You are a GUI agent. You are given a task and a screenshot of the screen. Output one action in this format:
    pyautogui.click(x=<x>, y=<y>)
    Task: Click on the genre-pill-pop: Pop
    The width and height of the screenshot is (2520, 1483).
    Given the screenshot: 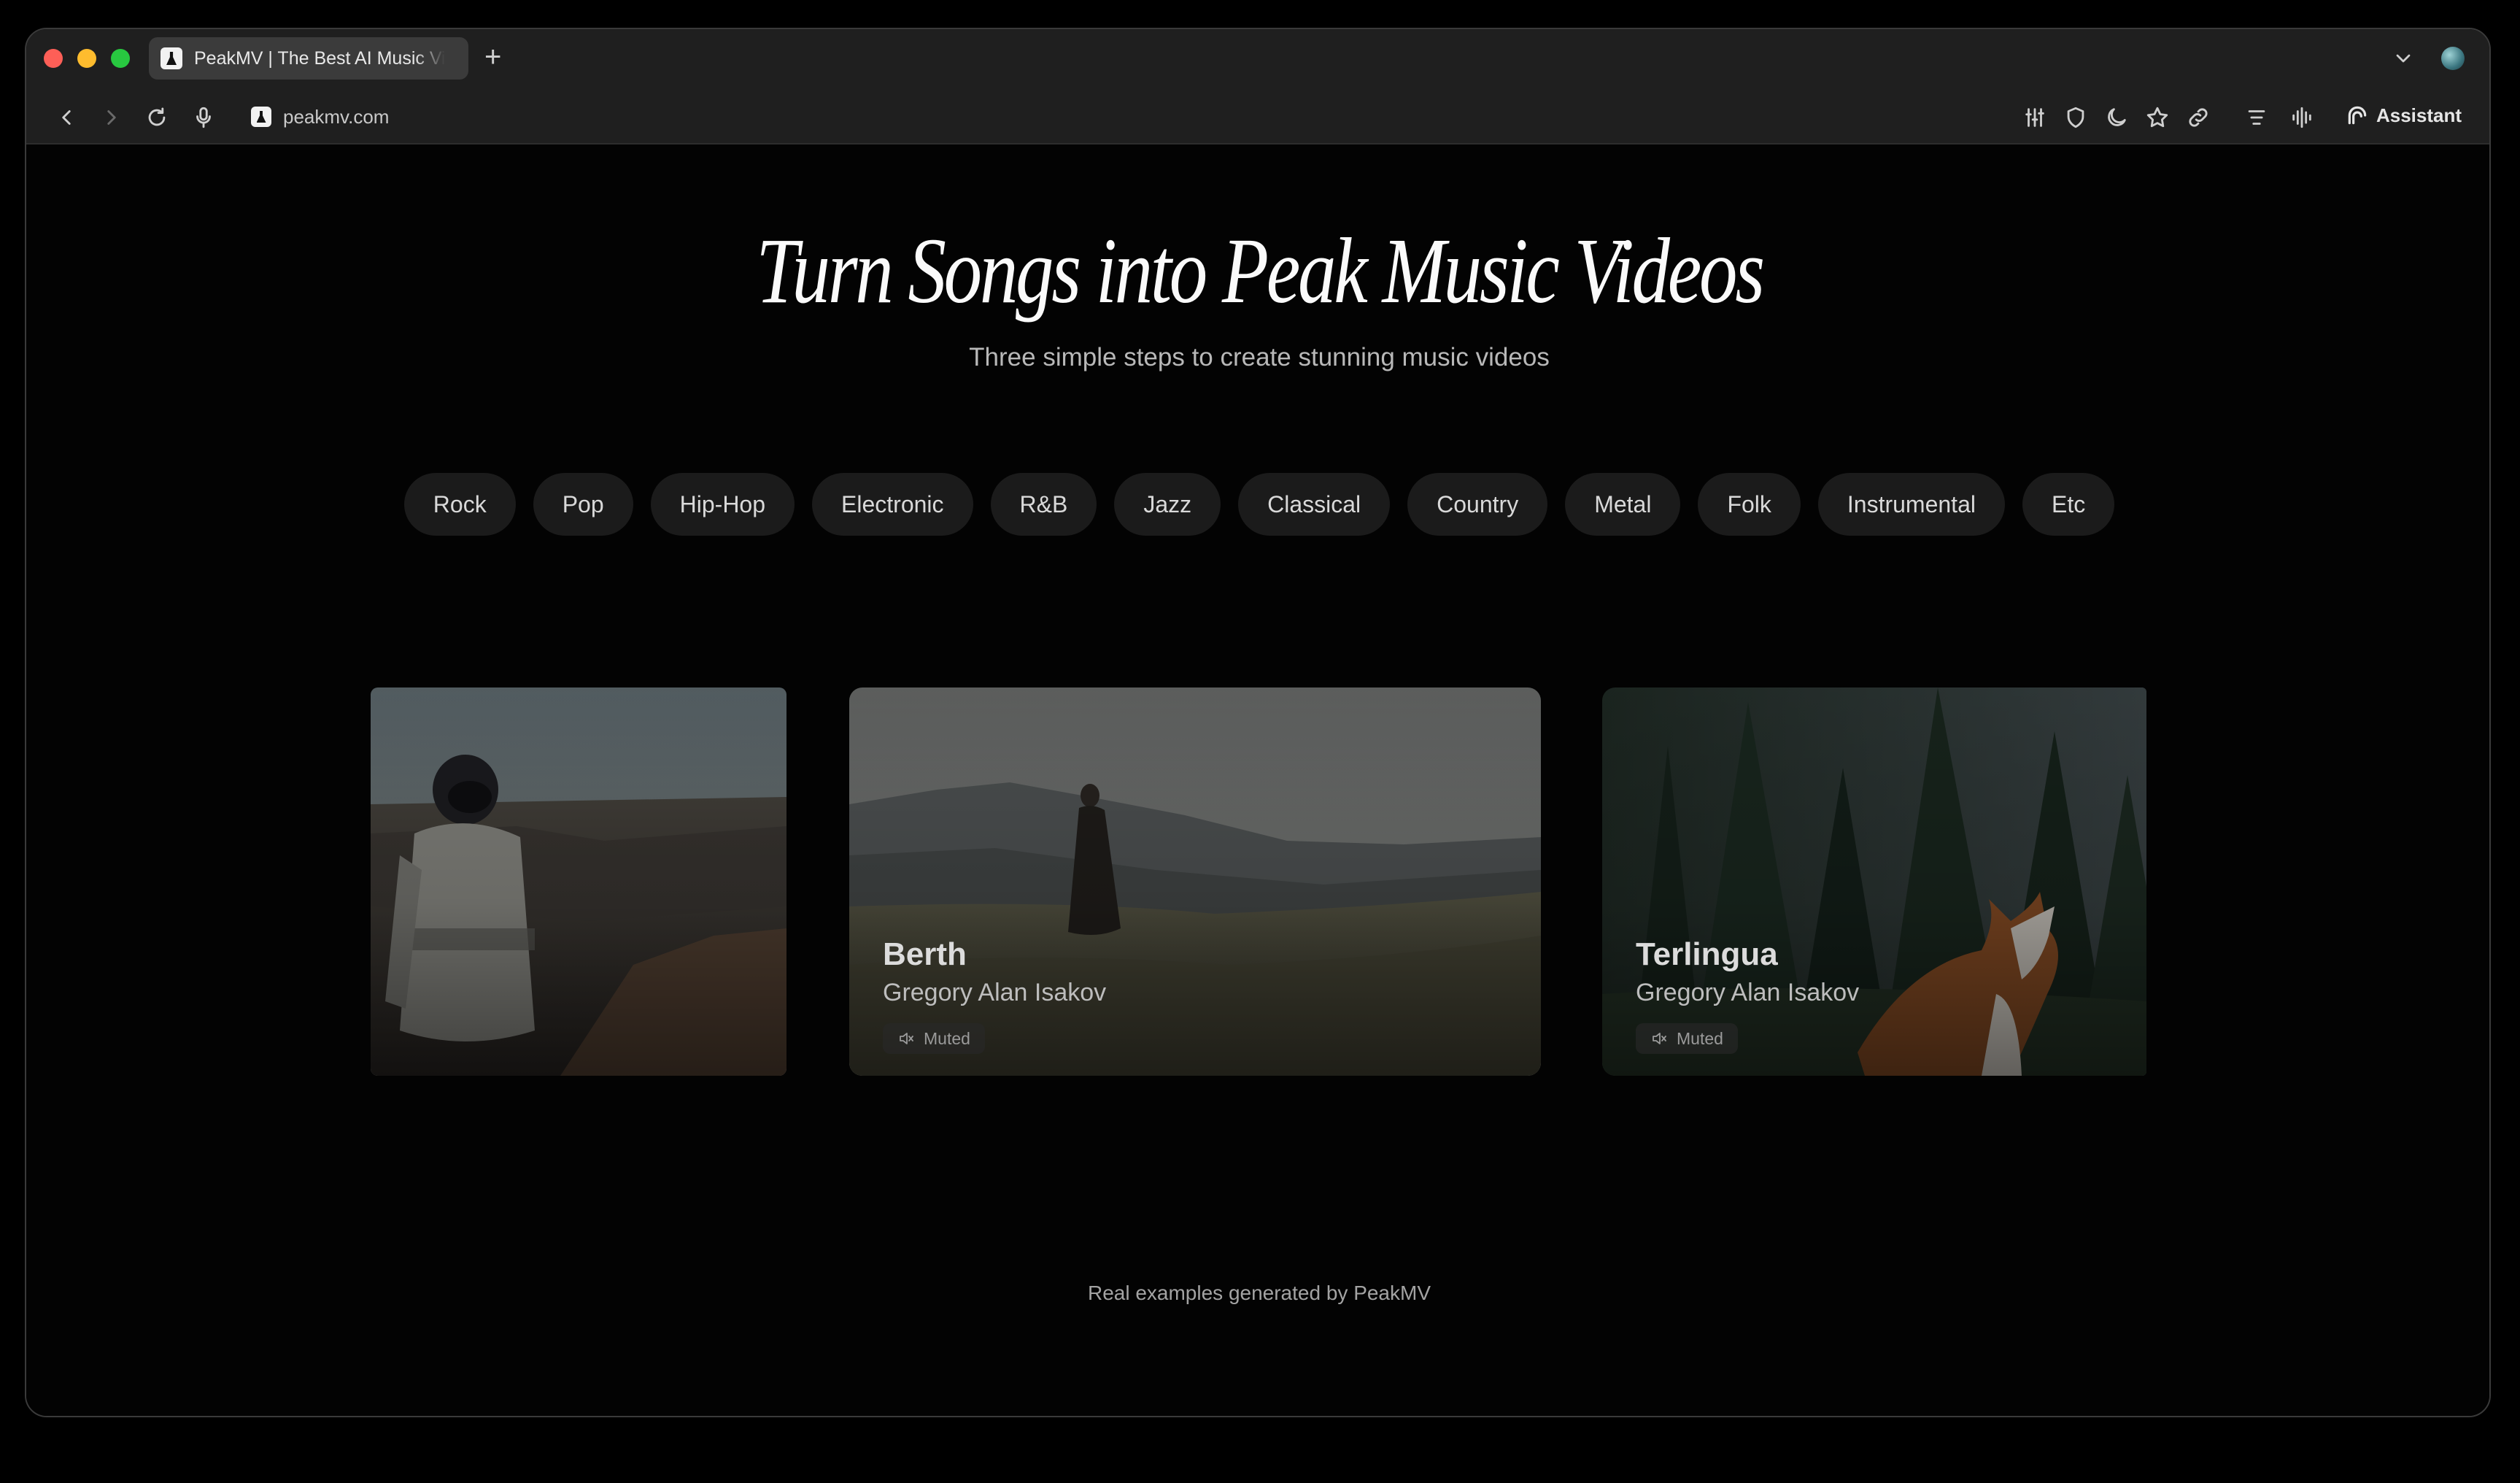 What is the action you would take?
    pyautogui.click(x=583, y=505)
    